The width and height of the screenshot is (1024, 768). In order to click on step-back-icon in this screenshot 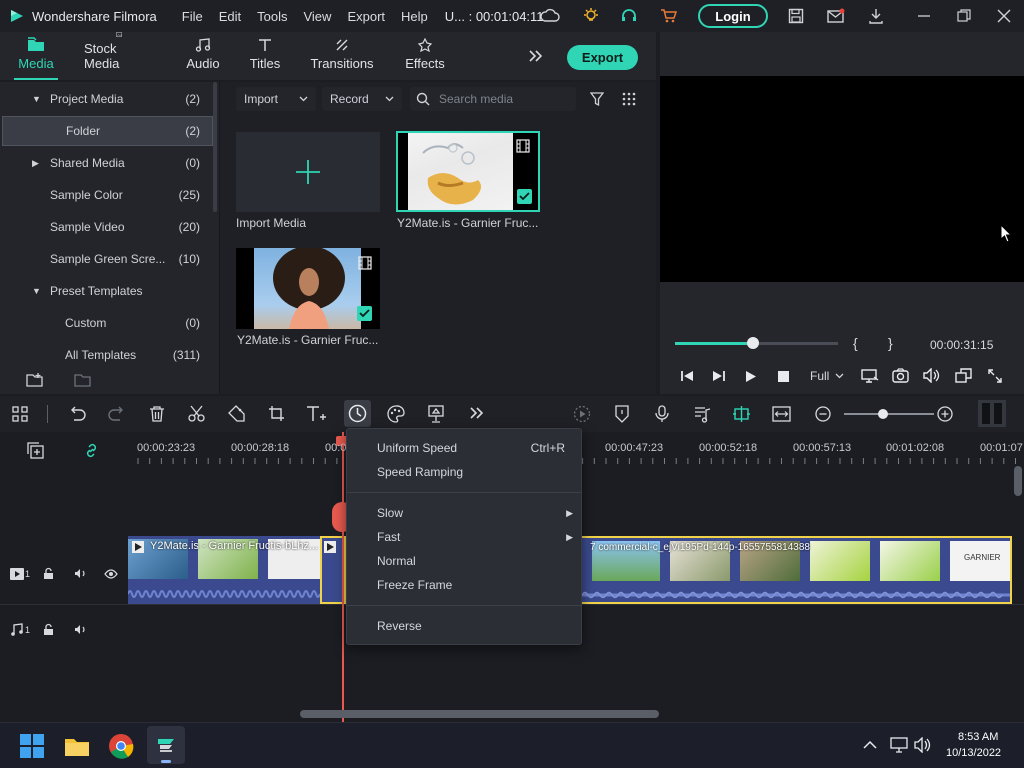, I will do `click(687, 376)`.